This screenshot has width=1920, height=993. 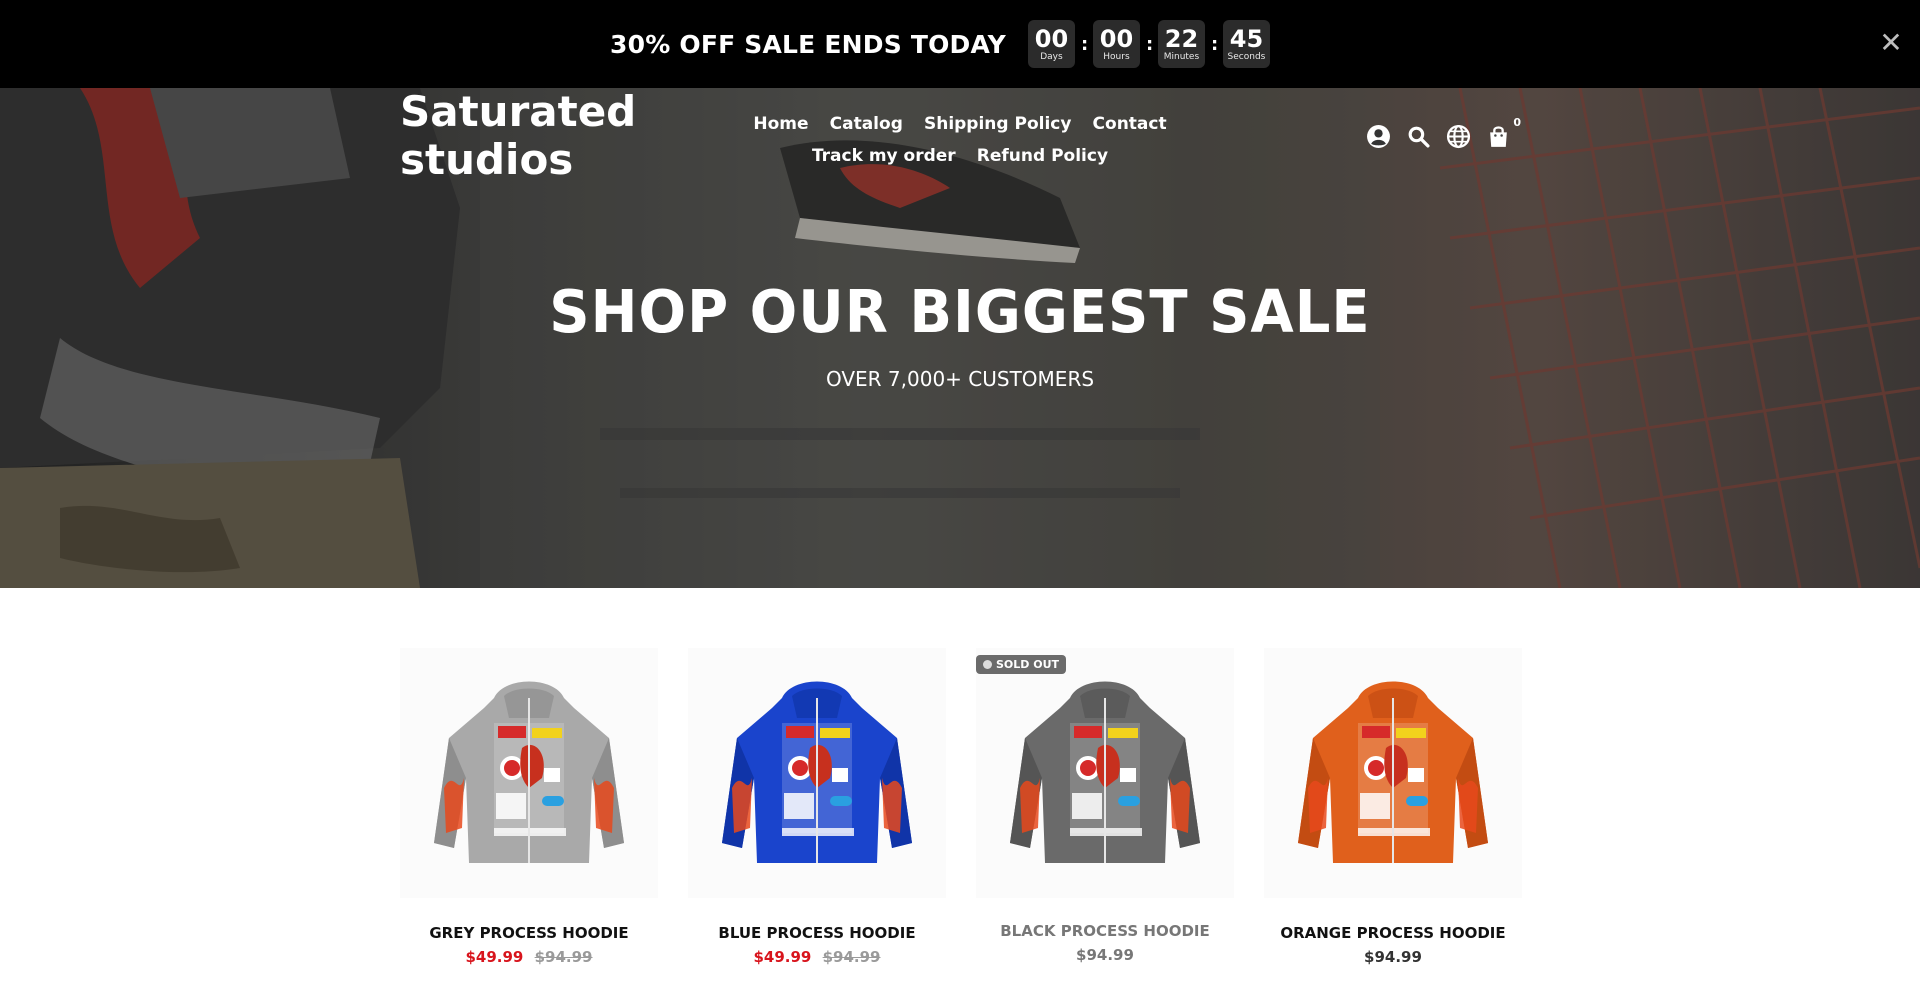 I want to click on countdown-seconds: 45 Seconds, so click(x=1246, y=44).